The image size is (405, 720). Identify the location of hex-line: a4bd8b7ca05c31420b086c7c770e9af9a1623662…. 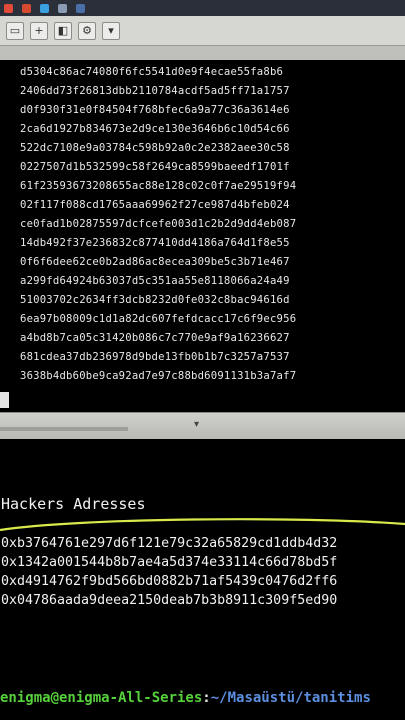
(155, 338).